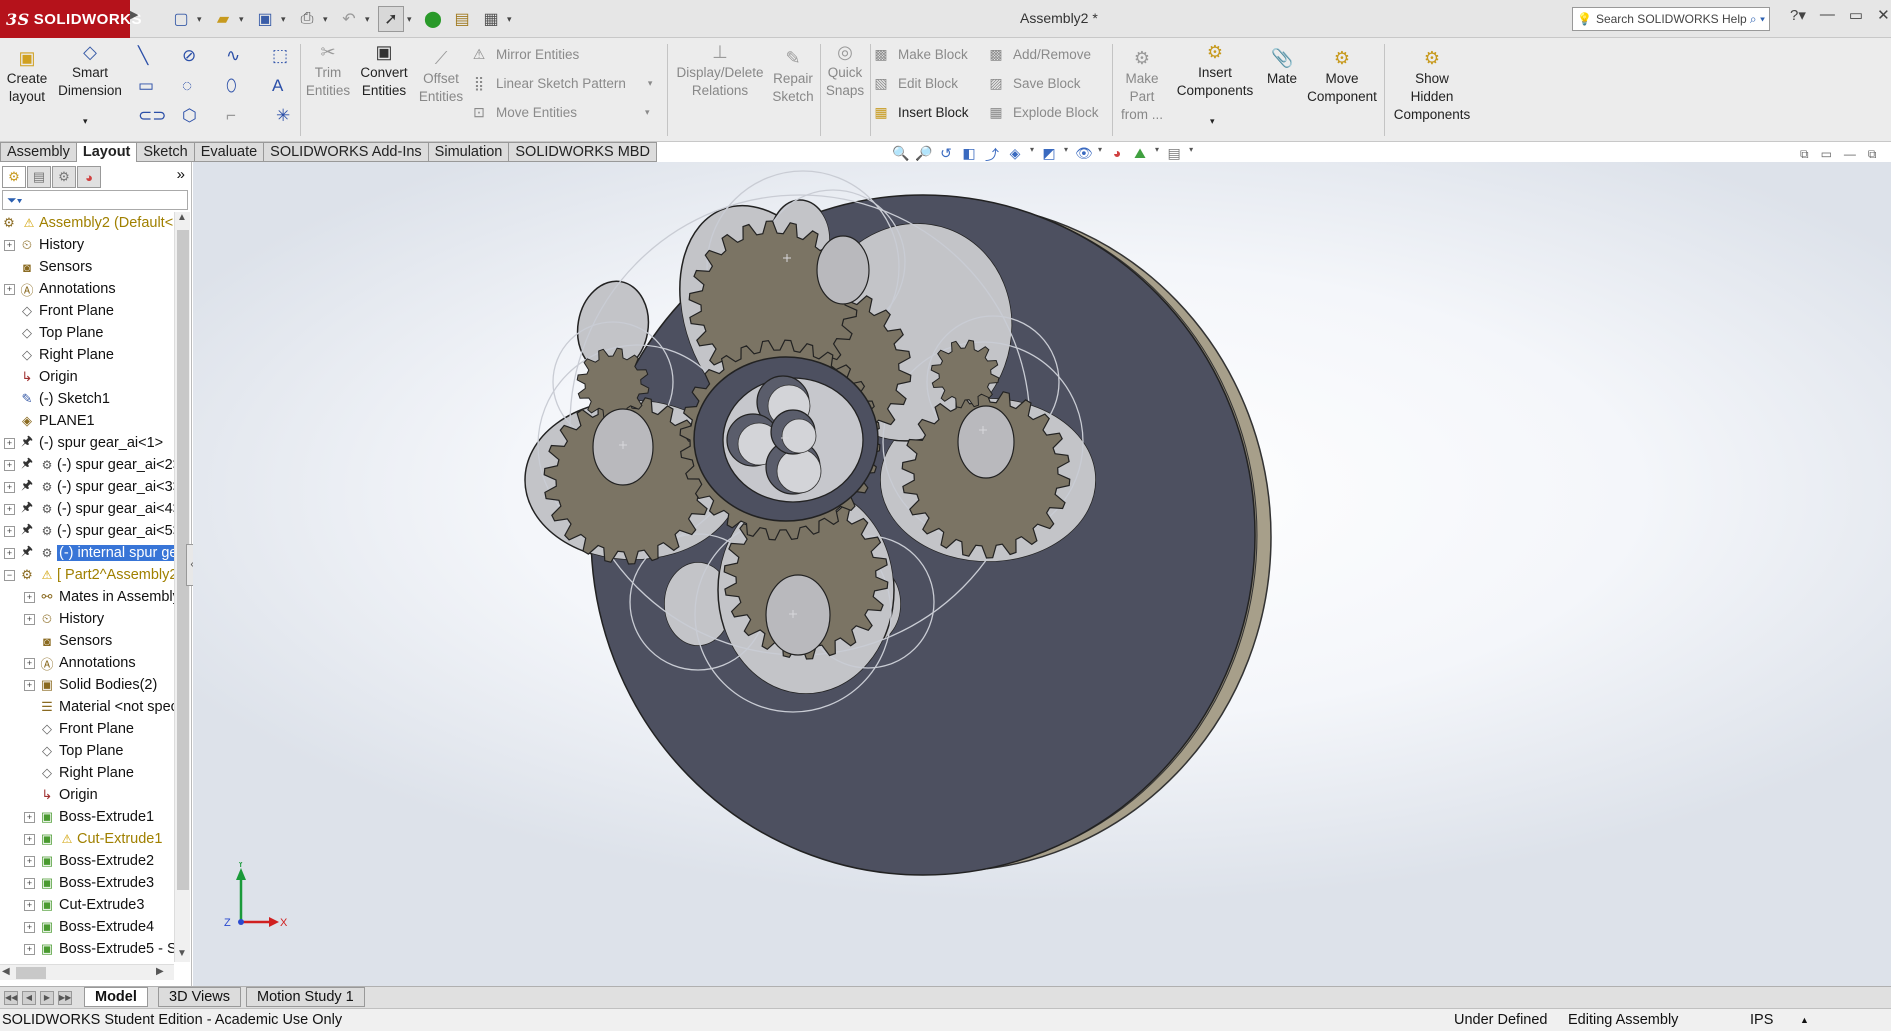 This screenshot has height=1031, width=1891. I want to click on rebuild-icon: ⬤, so click(433, 19).